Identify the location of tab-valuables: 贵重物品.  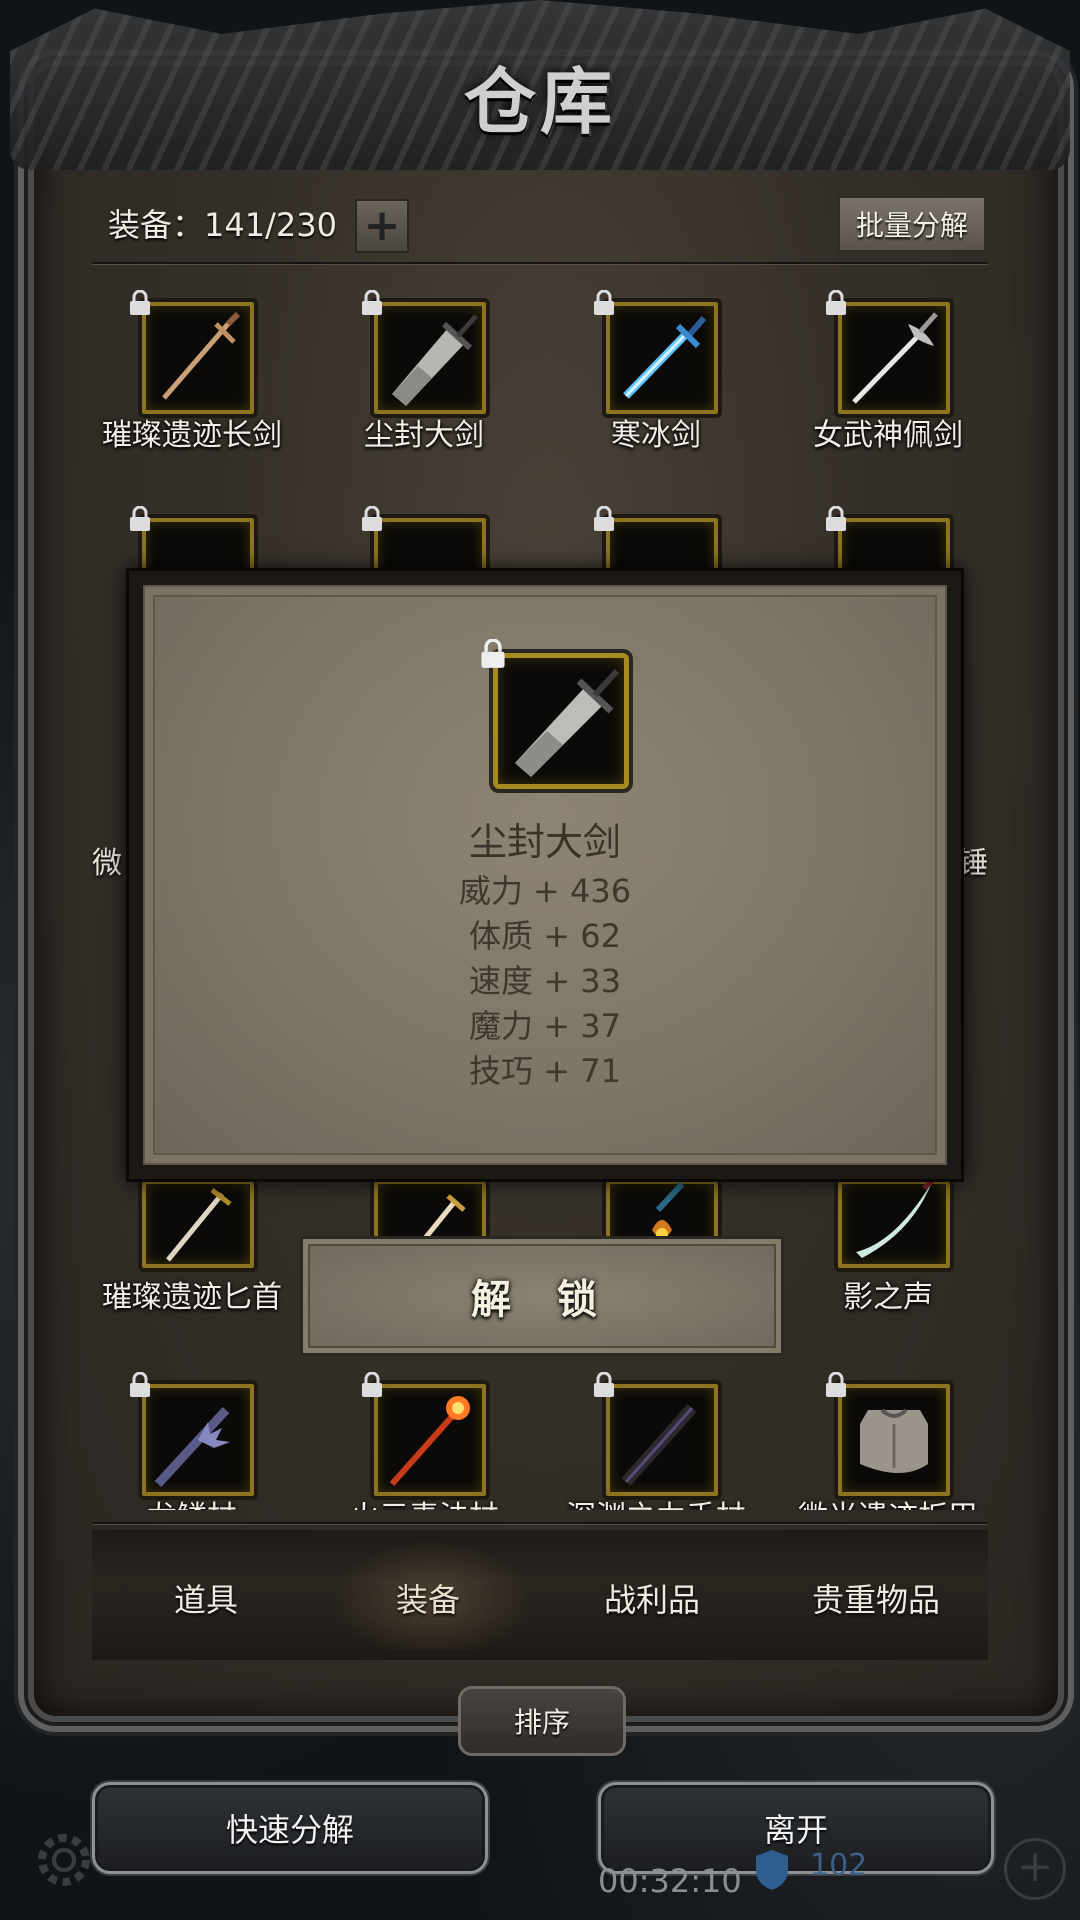
(876, 1598).